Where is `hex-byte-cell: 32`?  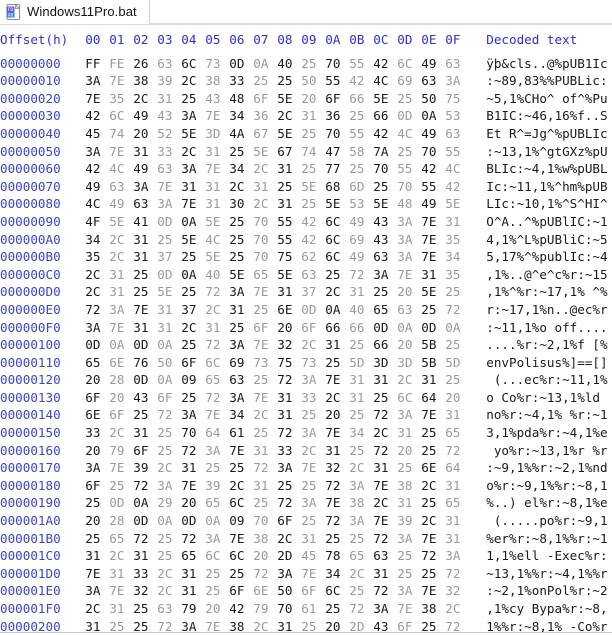
hex-byte-cell: 32 is located at coordinates (145, 591).